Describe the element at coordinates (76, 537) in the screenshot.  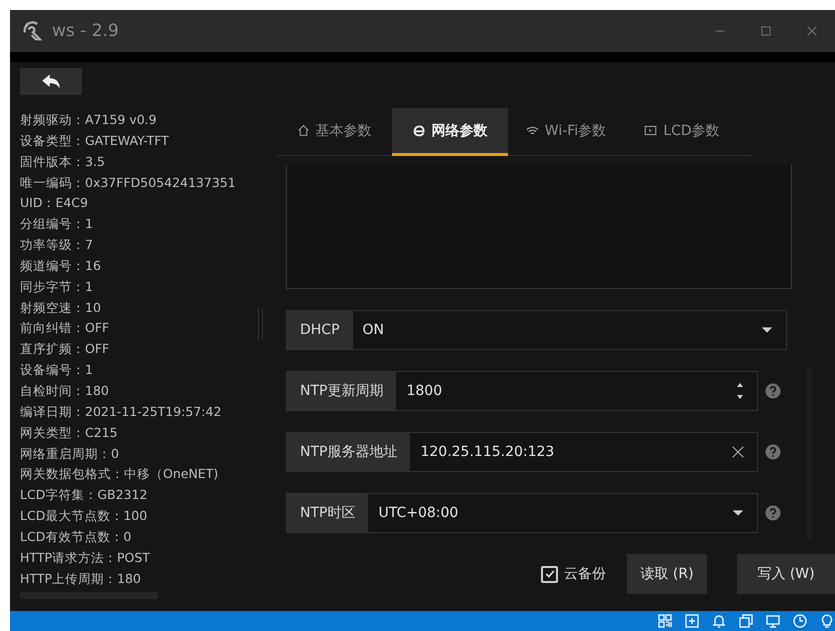
I see `info-line: LCD有效节点数：0` at that location.